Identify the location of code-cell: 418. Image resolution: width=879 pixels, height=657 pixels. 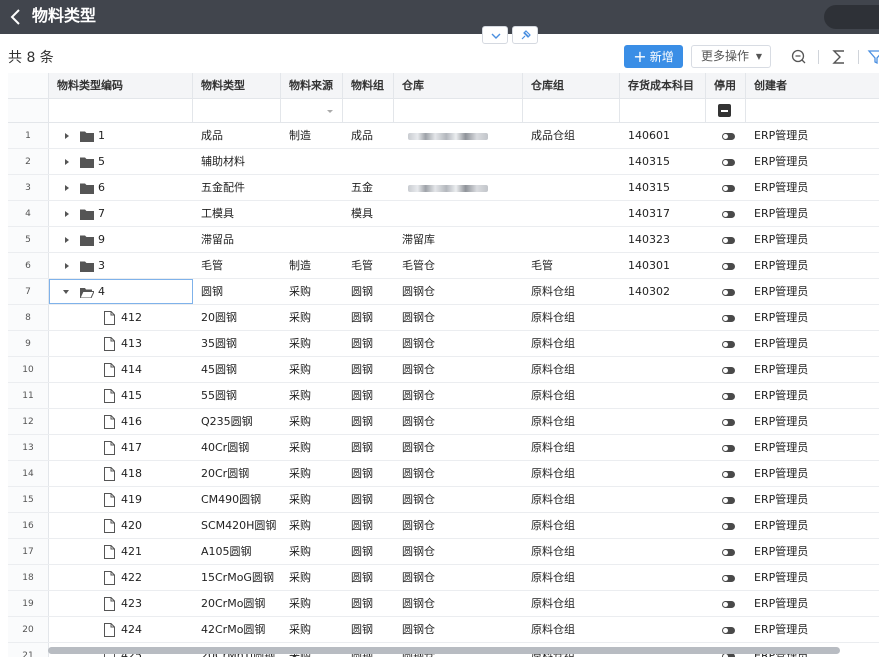
(121, 473).